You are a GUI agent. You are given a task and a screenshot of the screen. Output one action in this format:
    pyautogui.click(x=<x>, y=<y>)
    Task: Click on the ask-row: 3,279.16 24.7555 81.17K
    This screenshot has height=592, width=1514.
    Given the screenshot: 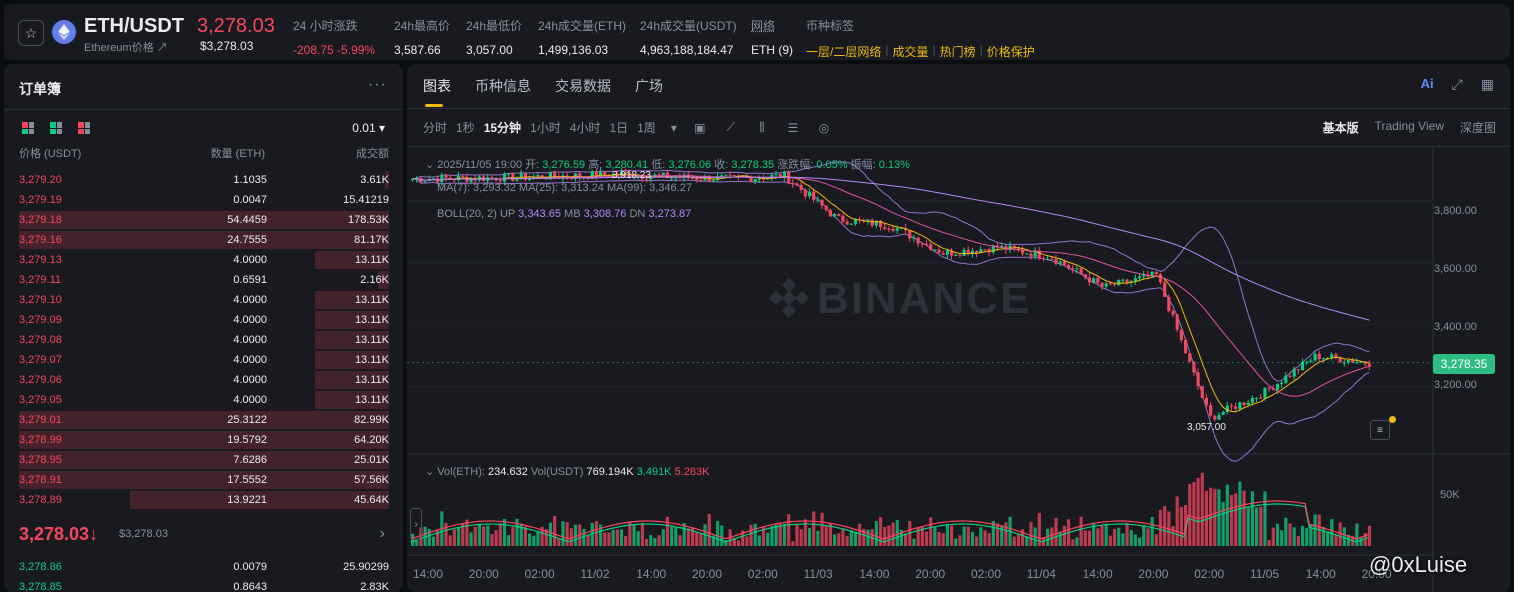 What is the action you would take?
    pyautogui.click(x=203, y=240)
    